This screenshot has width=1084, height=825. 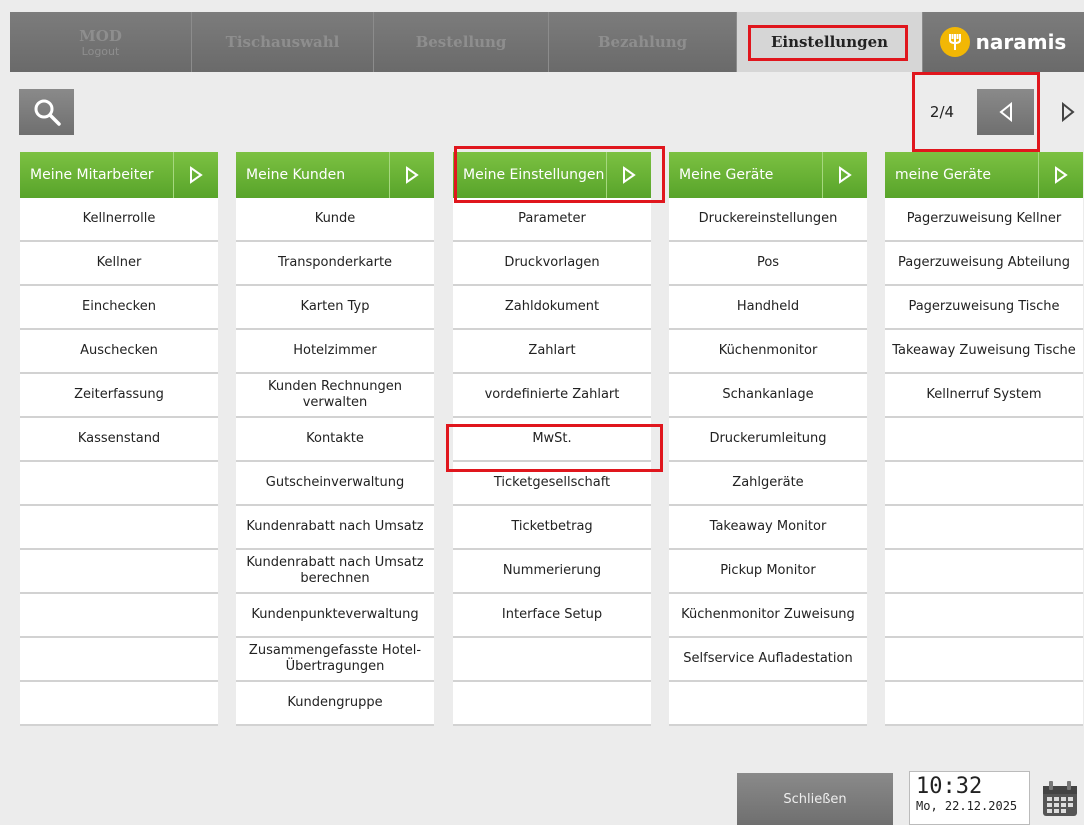 I want to click on tab-bestellung-label: Bestellung, so click(x=461, y=42).